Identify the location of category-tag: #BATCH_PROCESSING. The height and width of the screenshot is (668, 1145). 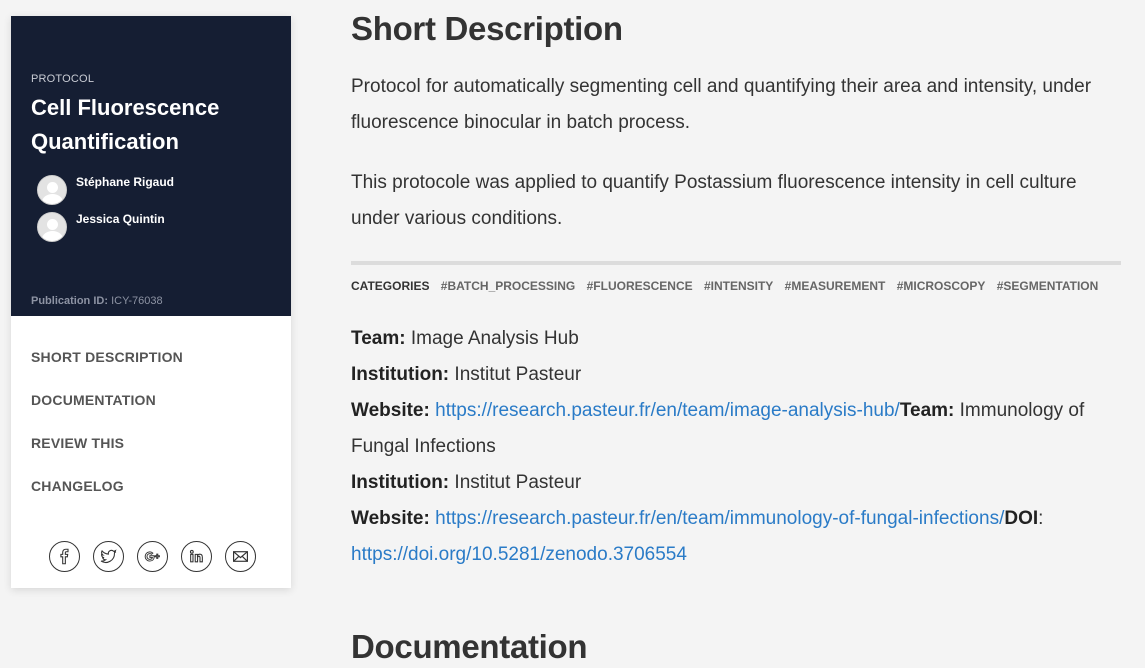
(508, 286).